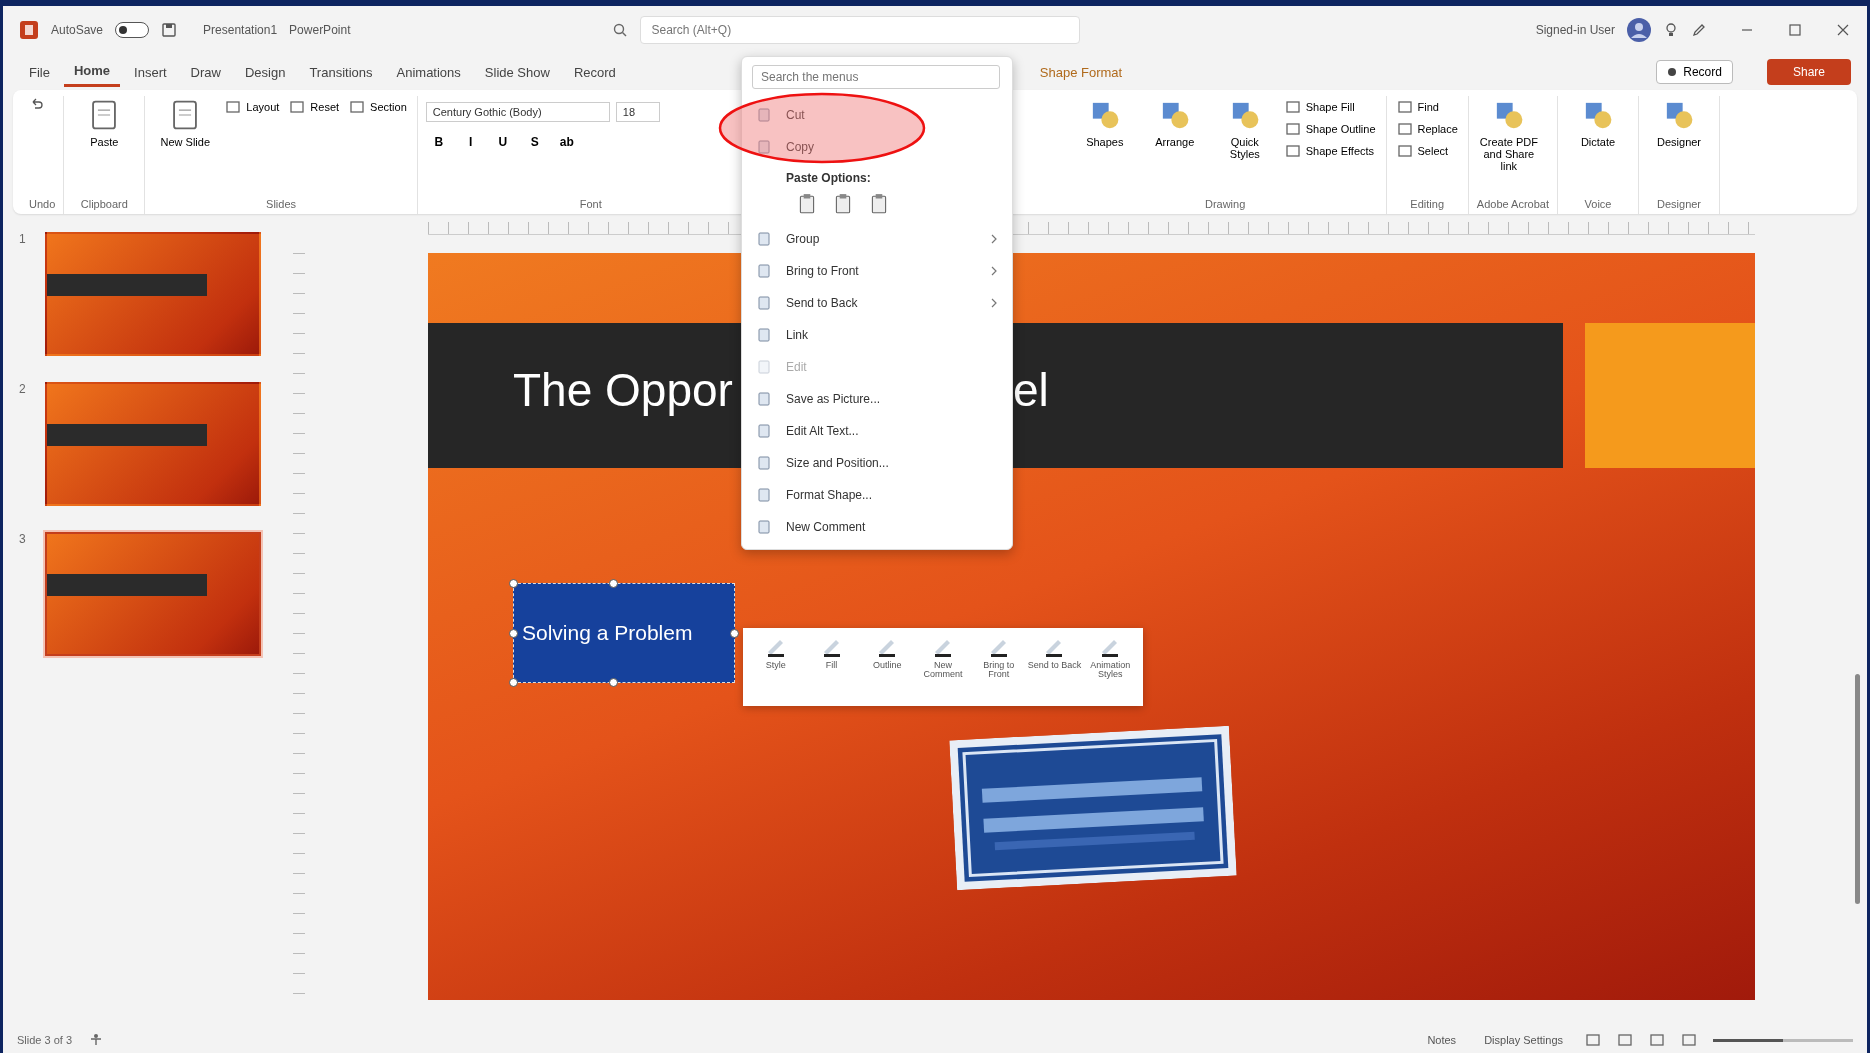 The width and height of the screenshot is (1870, 1053). I want to click on search-field: Search (Alt+Q), so click(860, 30).